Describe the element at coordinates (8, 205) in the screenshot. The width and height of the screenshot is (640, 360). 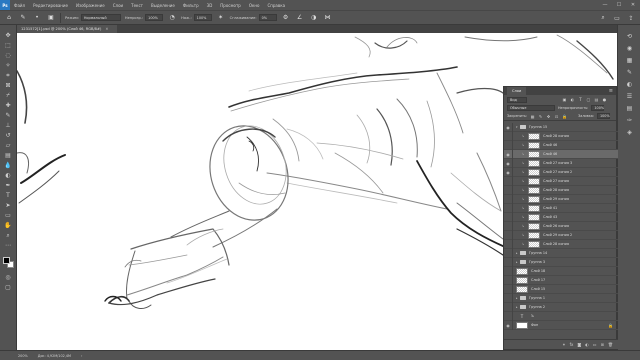
I see `path-selection-tool-icon: ➤` at that location.